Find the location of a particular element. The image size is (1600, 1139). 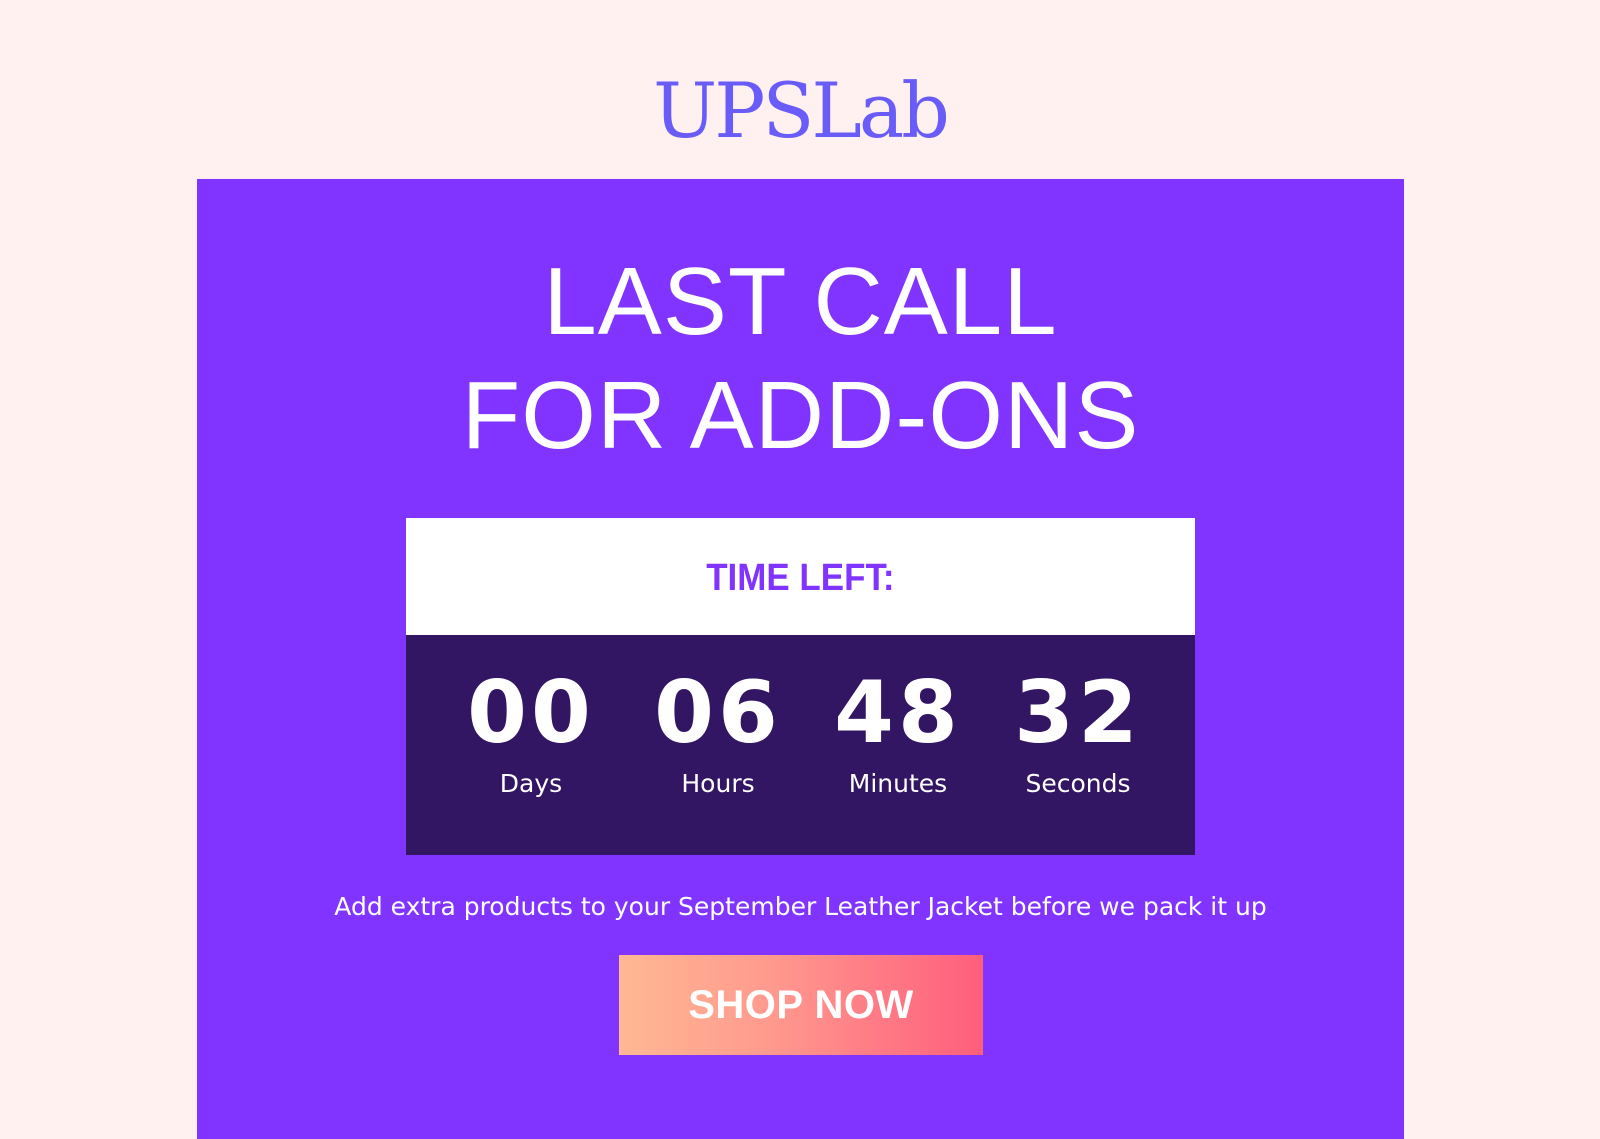

countdown-hours: 06 Hours is located at coordinates (718, 732).